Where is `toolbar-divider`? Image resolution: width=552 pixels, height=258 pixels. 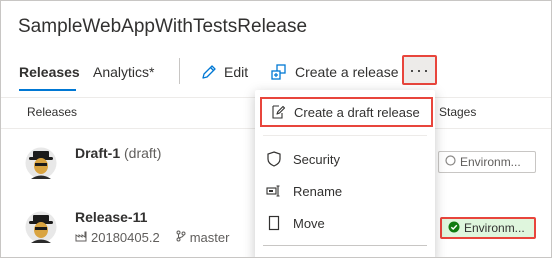
toolbar-divider is located at coordinates (179, 71).